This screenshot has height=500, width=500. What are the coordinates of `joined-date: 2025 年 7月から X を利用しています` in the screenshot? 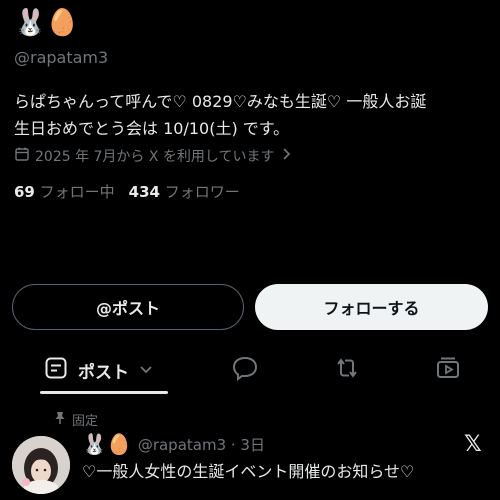 It's located at (153, 156).